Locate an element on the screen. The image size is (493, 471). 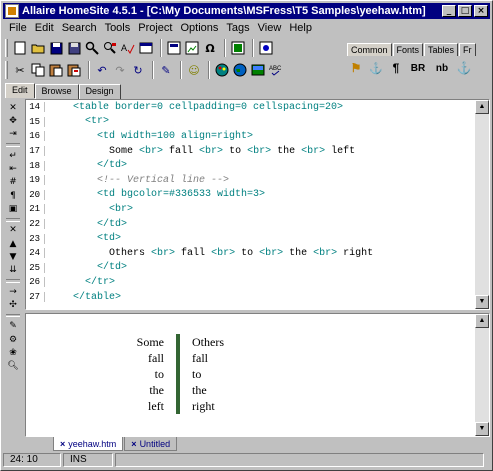
redo-icon: ↷ is located at coordinates (120, 70).